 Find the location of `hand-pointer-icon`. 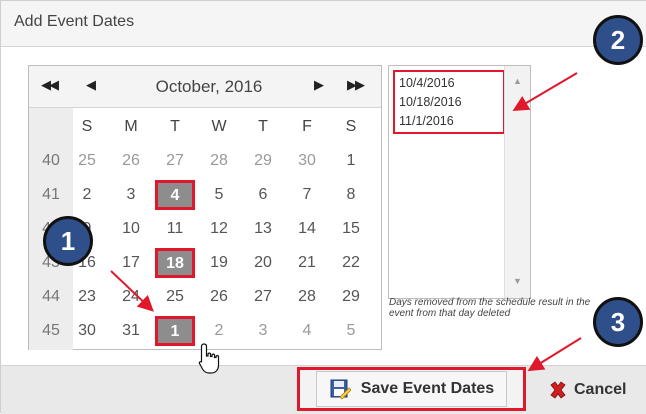

hand-pointer-icon is located at coordinates (209, 358).